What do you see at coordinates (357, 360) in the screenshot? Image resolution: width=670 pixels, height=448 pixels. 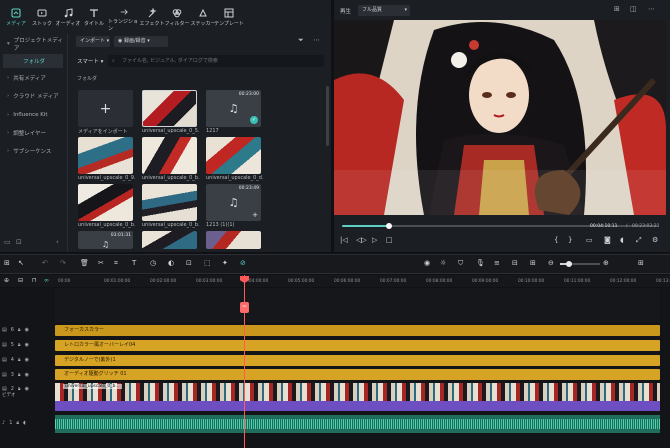 I see `clip-digital-noise: デジタルノーで(紫外)1` at bounding box center [357, 360].